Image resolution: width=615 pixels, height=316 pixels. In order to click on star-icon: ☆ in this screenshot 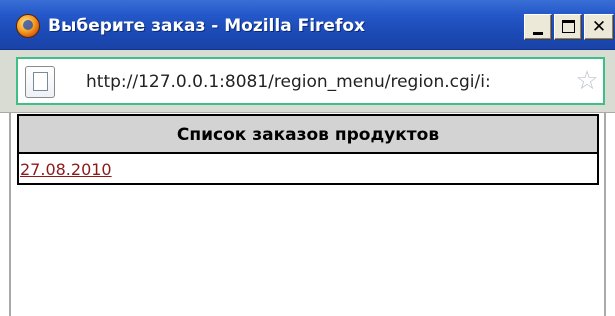, I will do `click(587, 81)`.